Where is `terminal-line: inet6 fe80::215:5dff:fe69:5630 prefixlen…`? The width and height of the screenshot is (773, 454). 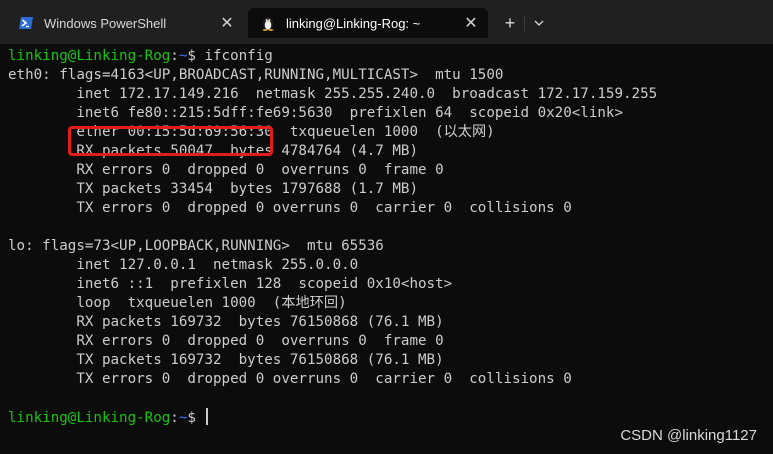
terminal-line: inet6 fe80::215:5dff:fe69:5630 prefixlen… is located at coordinates (315, 113).